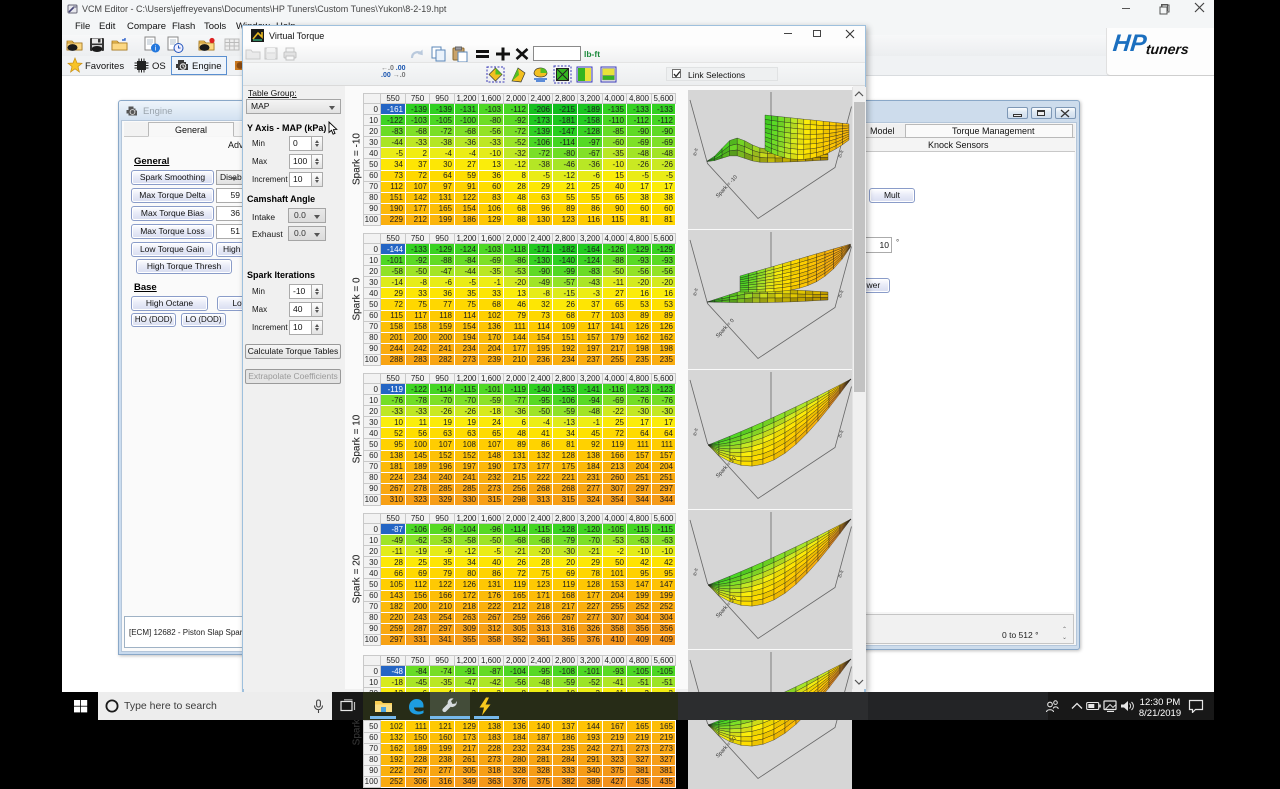  What do you see at coordinates (1160, 713) in the screenshot?
I see `svg-text: 8/21/2019` at bounding box center [1160, 713].